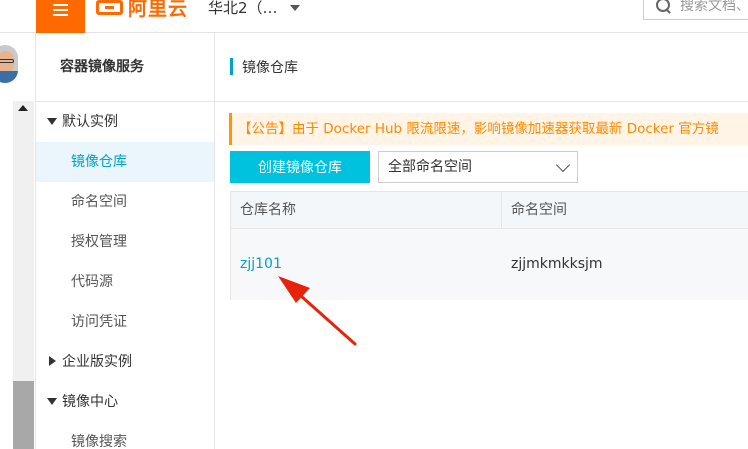 This screenshot has height=449, width=748. What do you see at coordinates (430, 167) in the screenshot?
I see `namespace-select-value: 全部命名空间` at bounding box center [430, 167].